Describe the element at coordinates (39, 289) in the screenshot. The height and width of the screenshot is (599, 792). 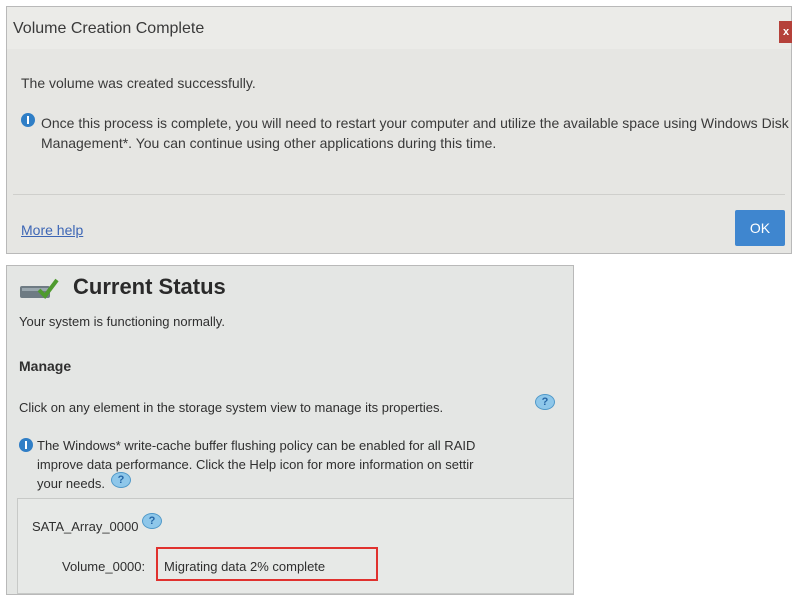
I see `storage-drive-icon` at that location.